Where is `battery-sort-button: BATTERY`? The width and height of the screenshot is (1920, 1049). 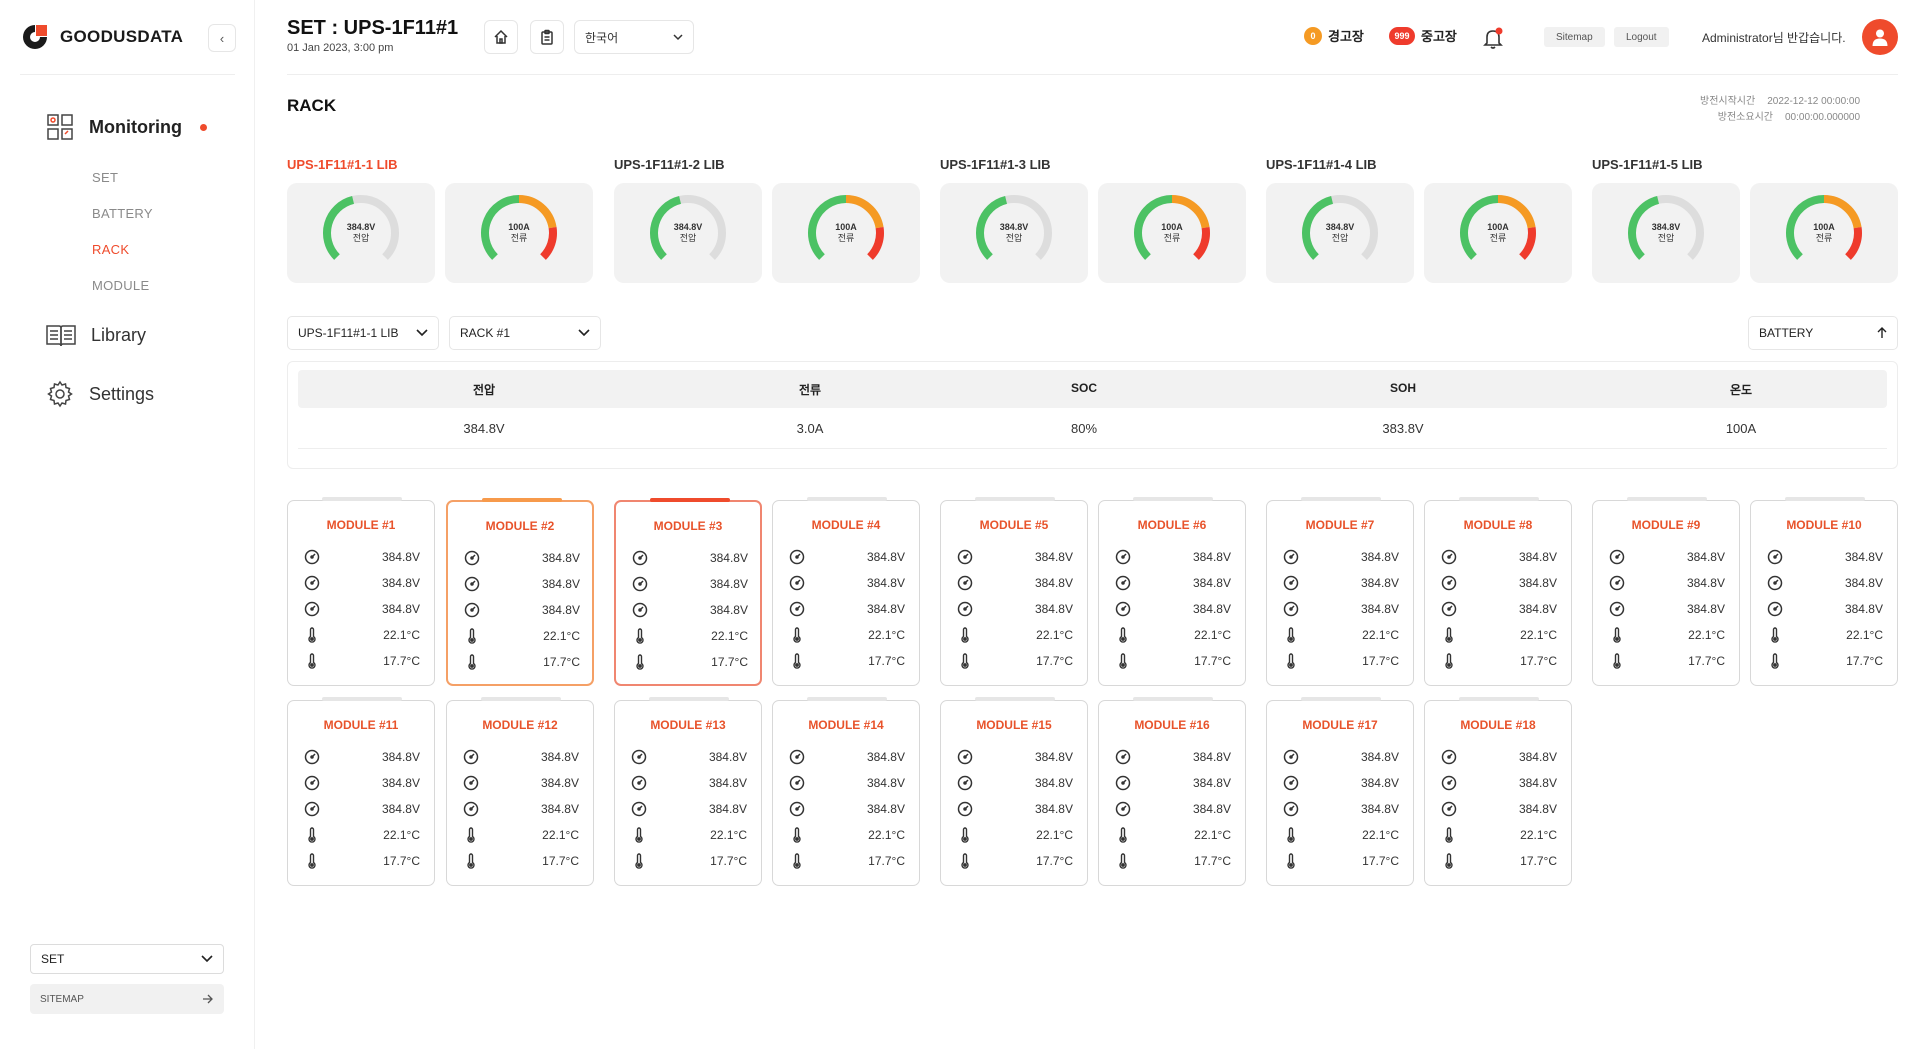
battery-sort-button: BATTERY is located at coordinates (1823, 333).